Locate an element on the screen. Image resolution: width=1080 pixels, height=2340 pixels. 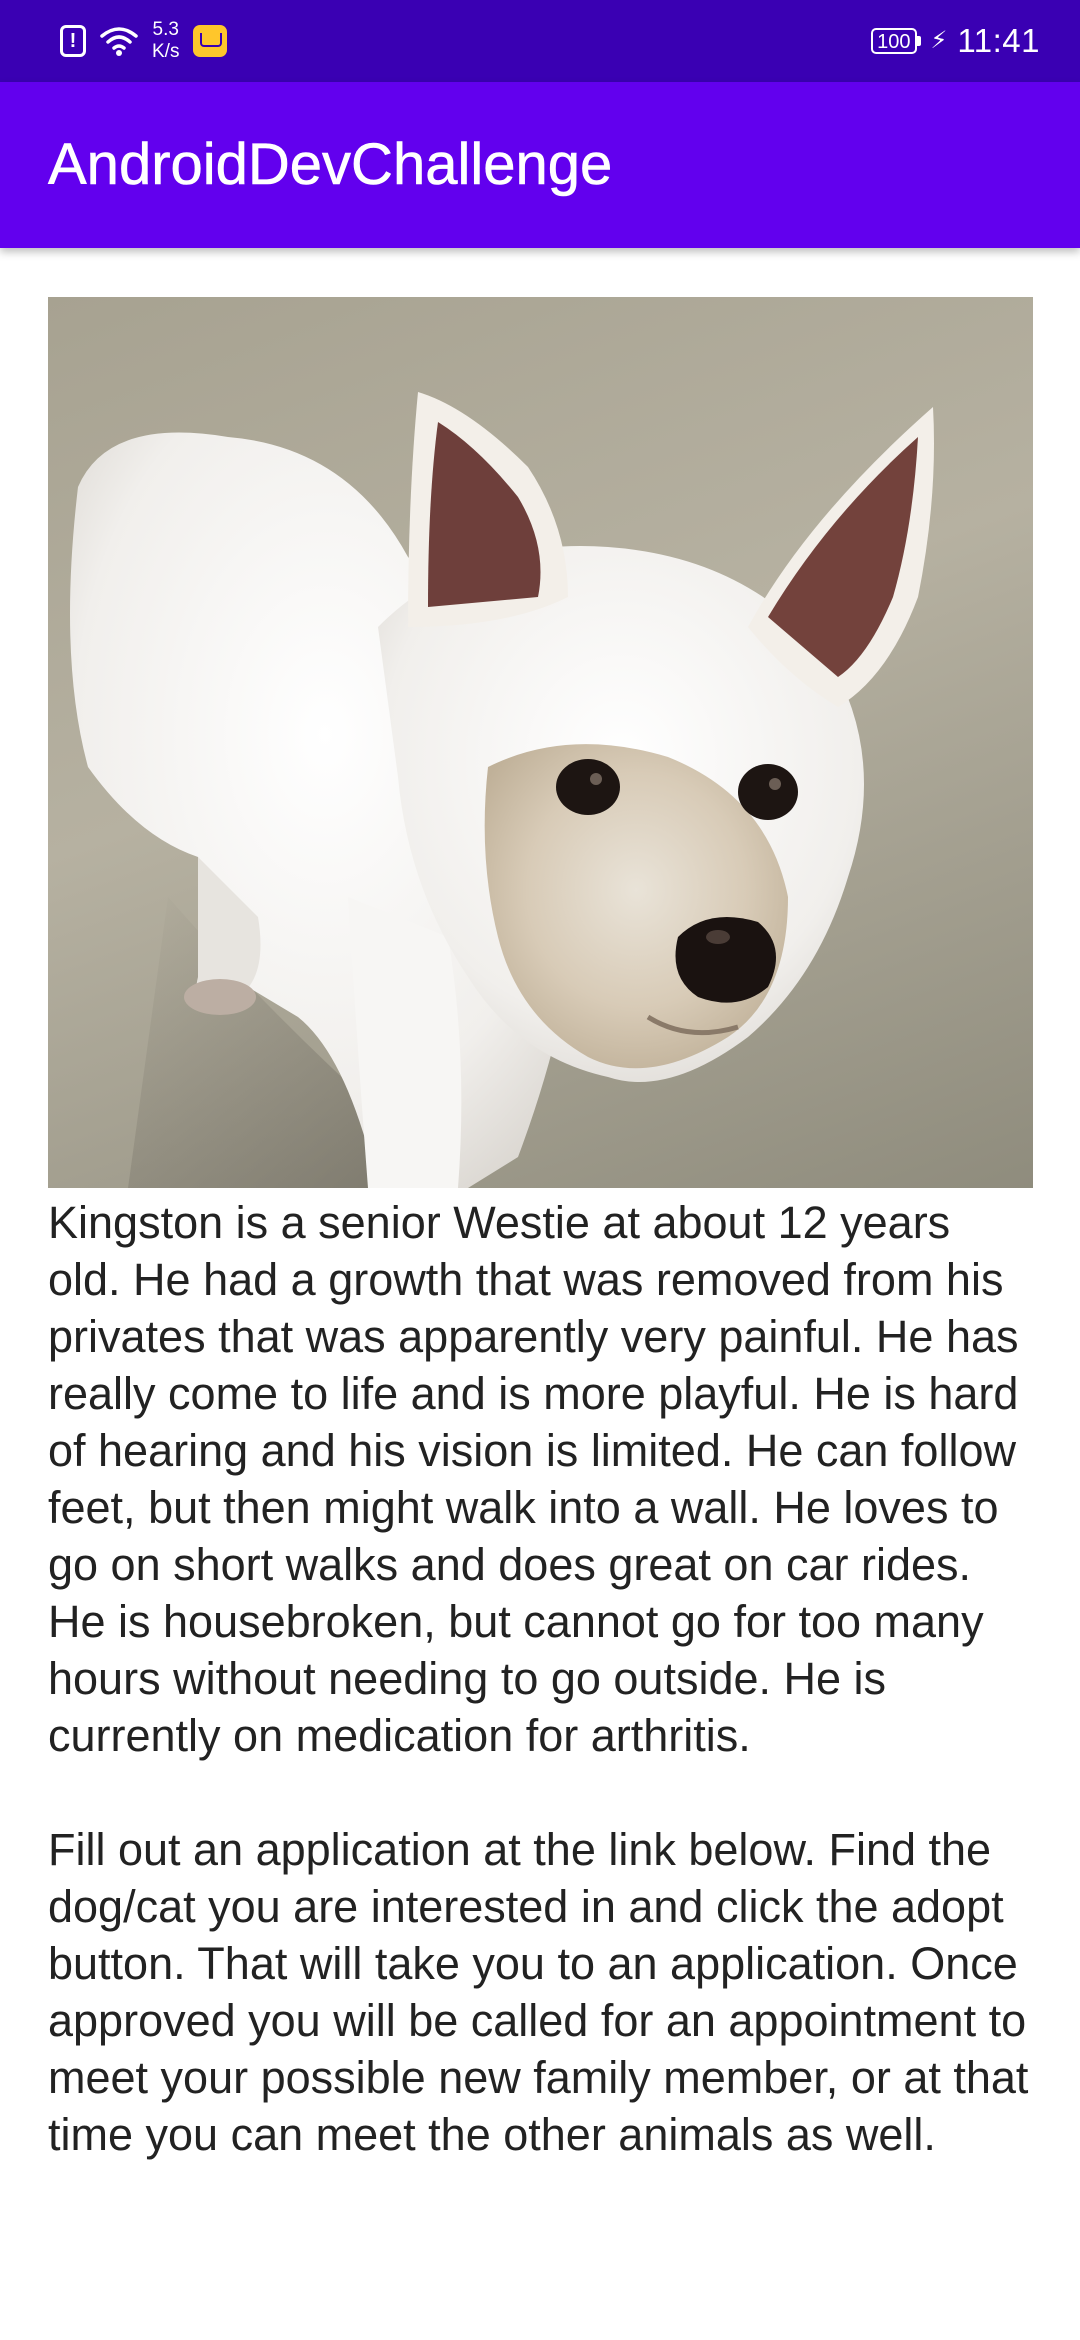
battery-icon: 100 is located at coordinates (896, 41).